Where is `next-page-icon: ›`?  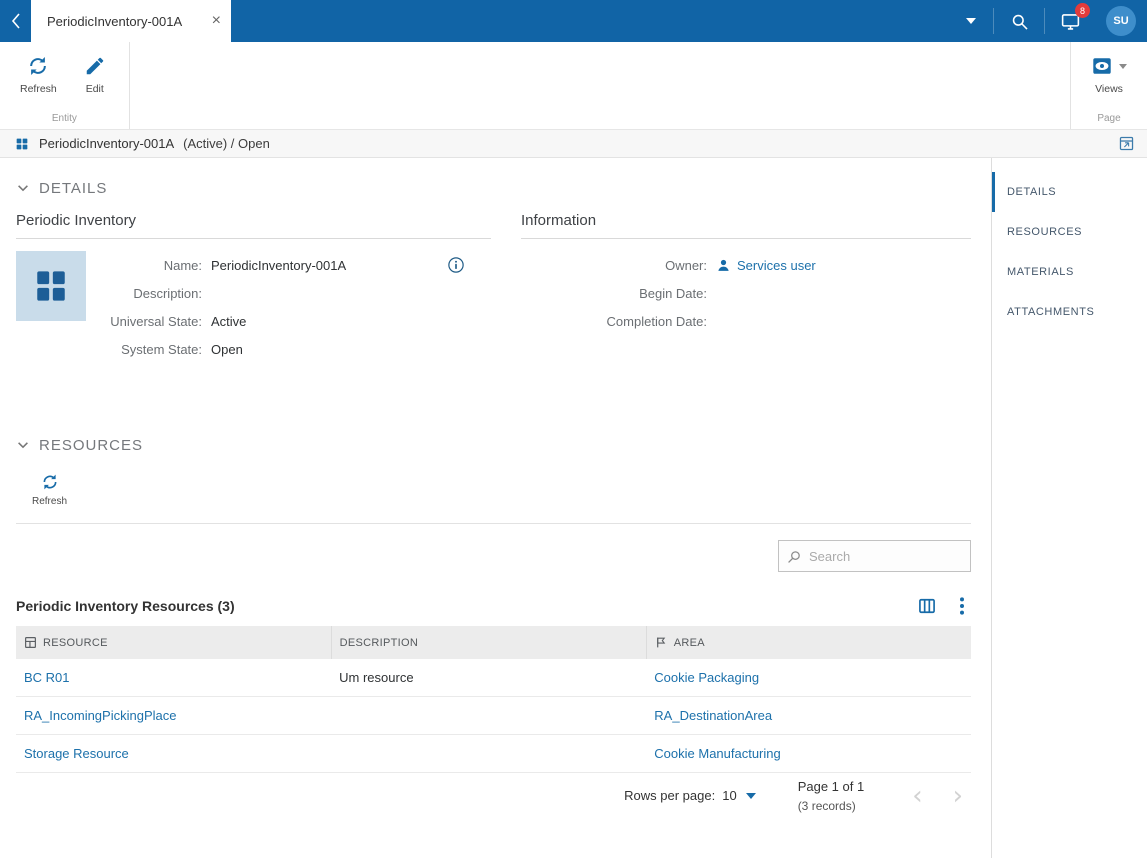 next-page-icon: › is located at coordinates (958, 796).